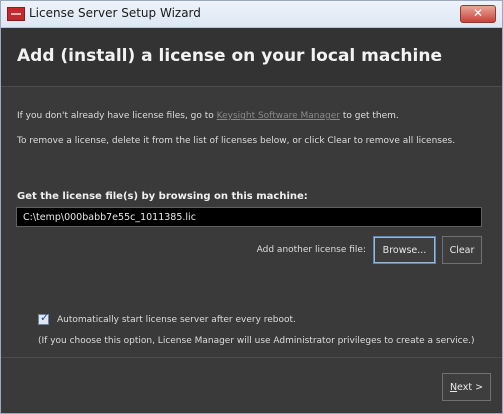 The height and width of the screenshot is (414, 503). What do you see at coordinates (453, 387) in the screenshot?
I see `next-mnemonic: N` at bounding box center [453, 387].